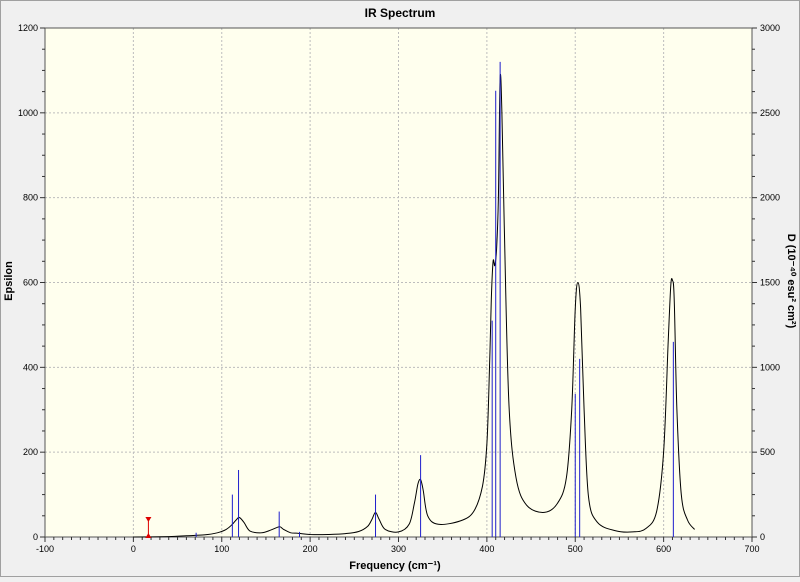  Describe the element at coordinates (791, 281) in the screenshot. I see `y-axis-right-label: D (10⁻⁴⁰ esu² cm²)` at that location.